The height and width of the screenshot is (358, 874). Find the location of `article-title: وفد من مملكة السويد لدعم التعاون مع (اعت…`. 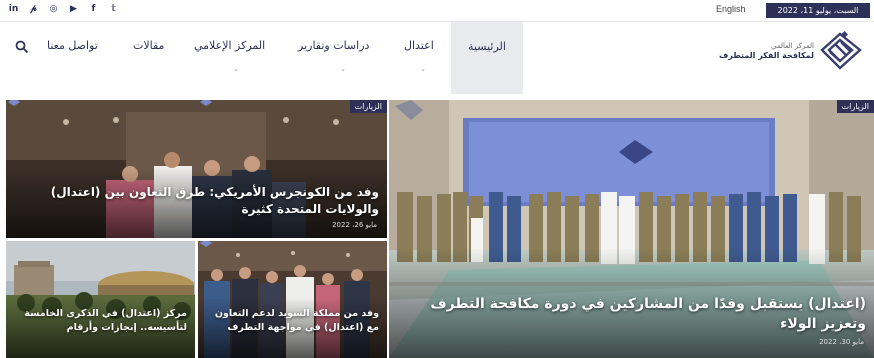

article-title: وفد من مملكة السويد لدعم التعاون مع (اعت… is located at coordinates (290, 321).